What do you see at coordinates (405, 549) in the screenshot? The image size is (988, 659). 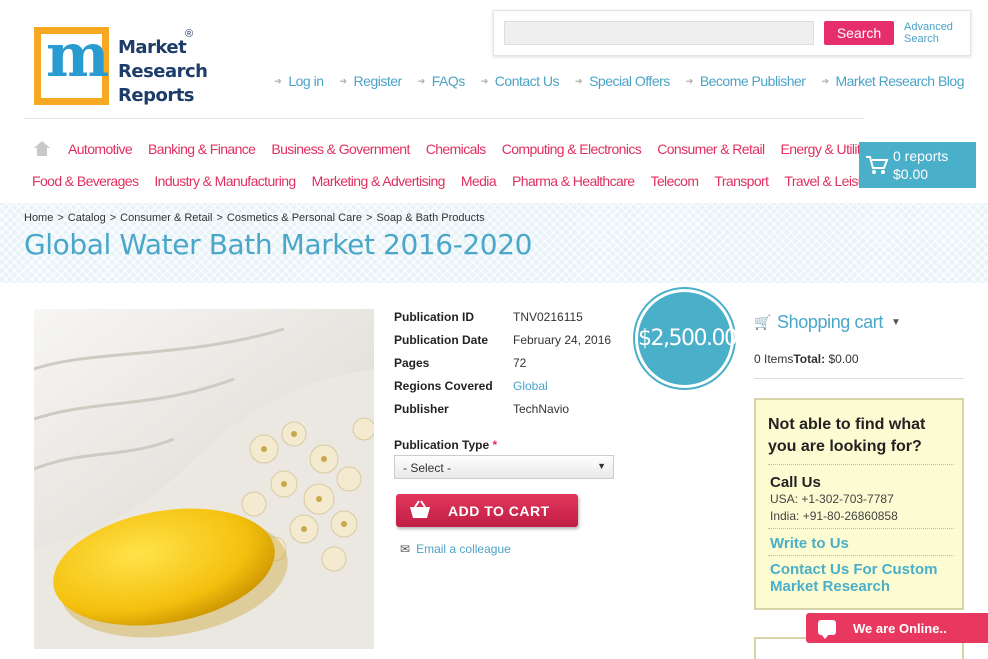 I see `envelope-icon: ✉` at bounding box center [405, 549].